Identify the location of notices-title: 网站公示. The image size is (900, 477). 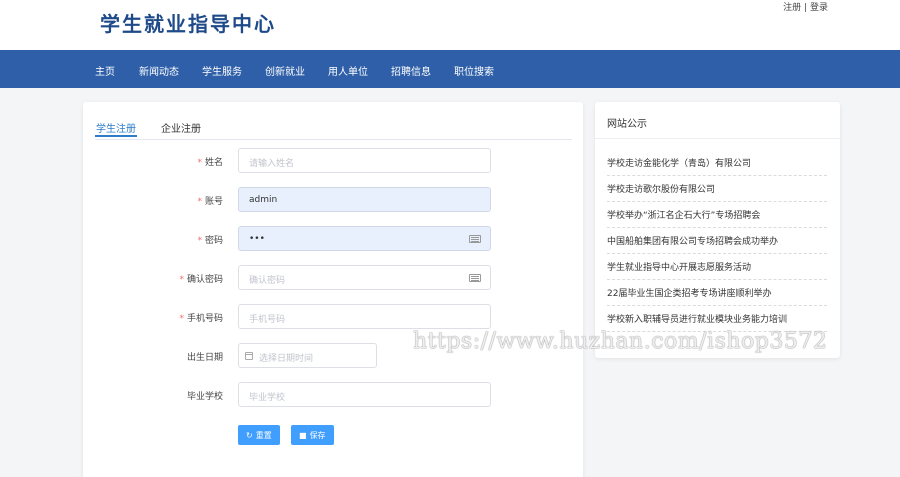
(627, 124).